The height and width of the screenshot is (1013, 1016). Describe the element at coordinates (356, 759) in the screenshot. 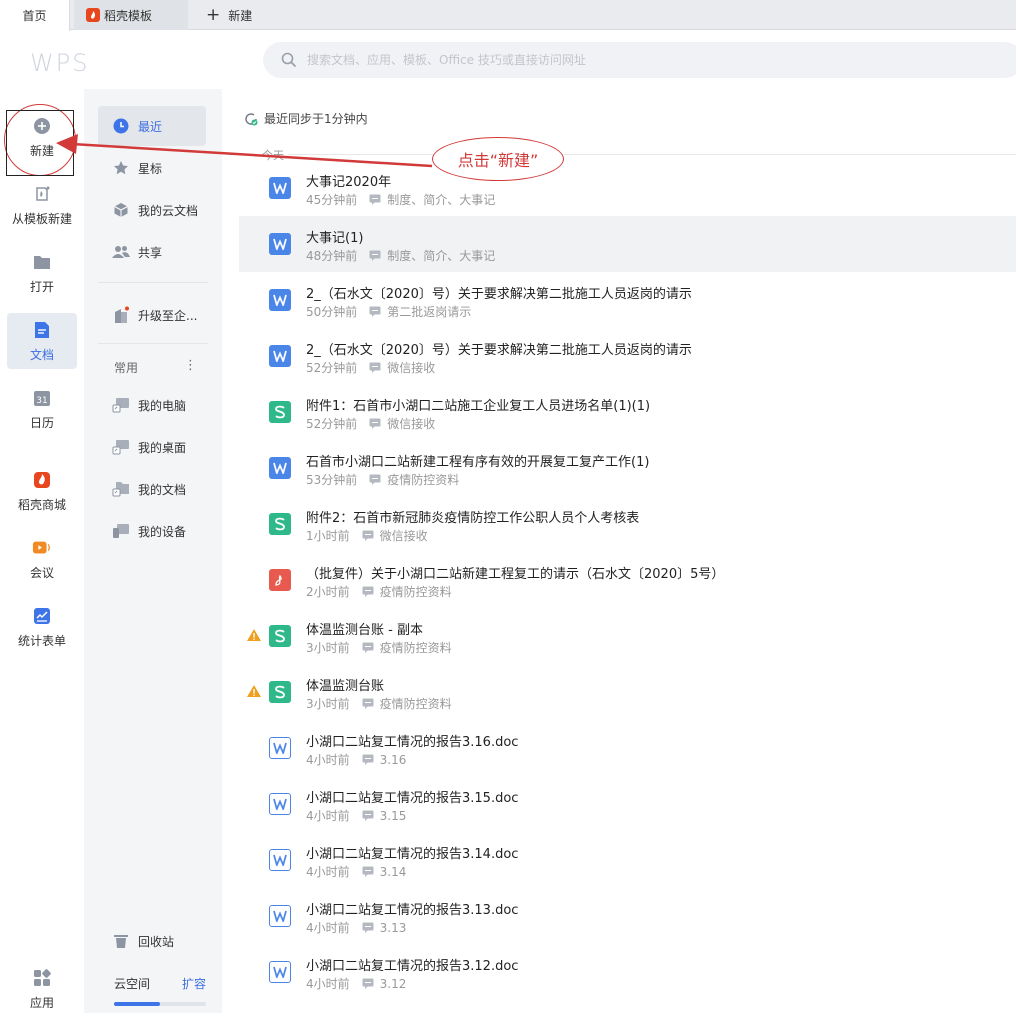

I see `file-meta: 4小时前 3.16` at that location.